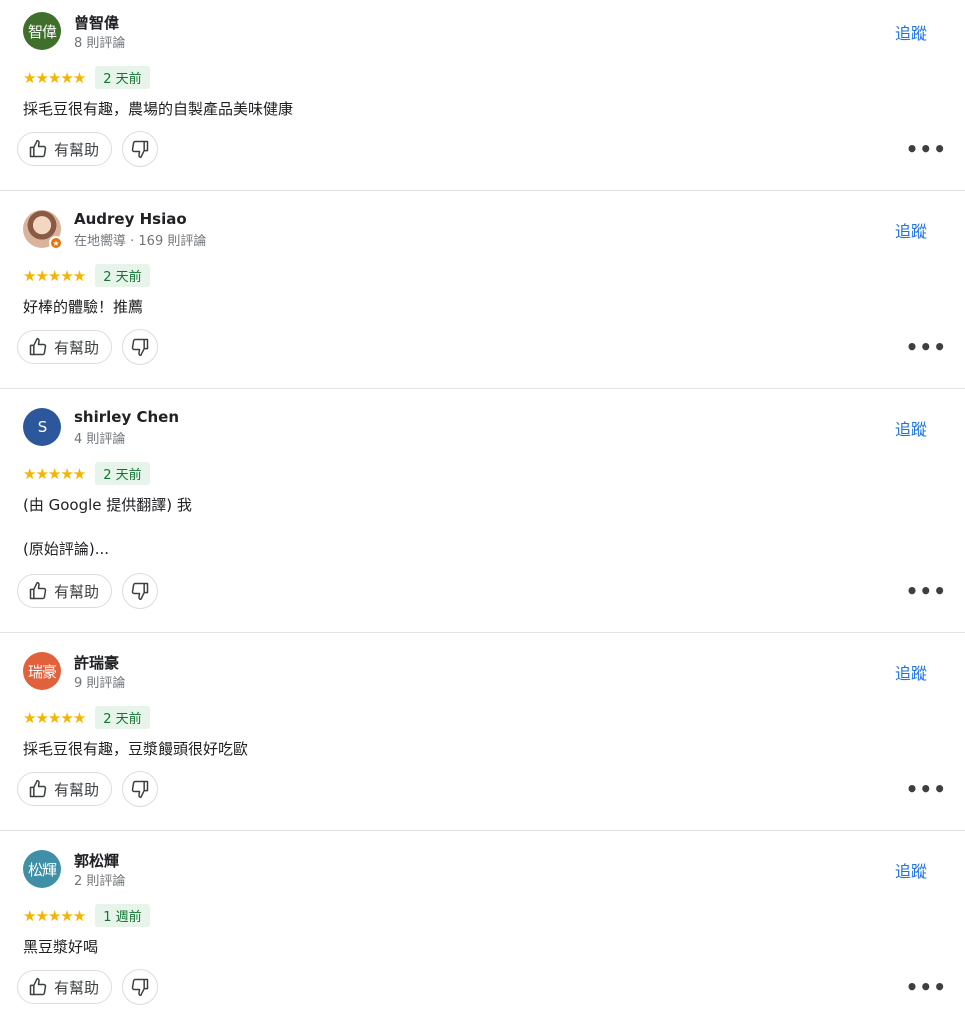  I want to click on reviewer-name: 許瑞豪, so click(96, 662).